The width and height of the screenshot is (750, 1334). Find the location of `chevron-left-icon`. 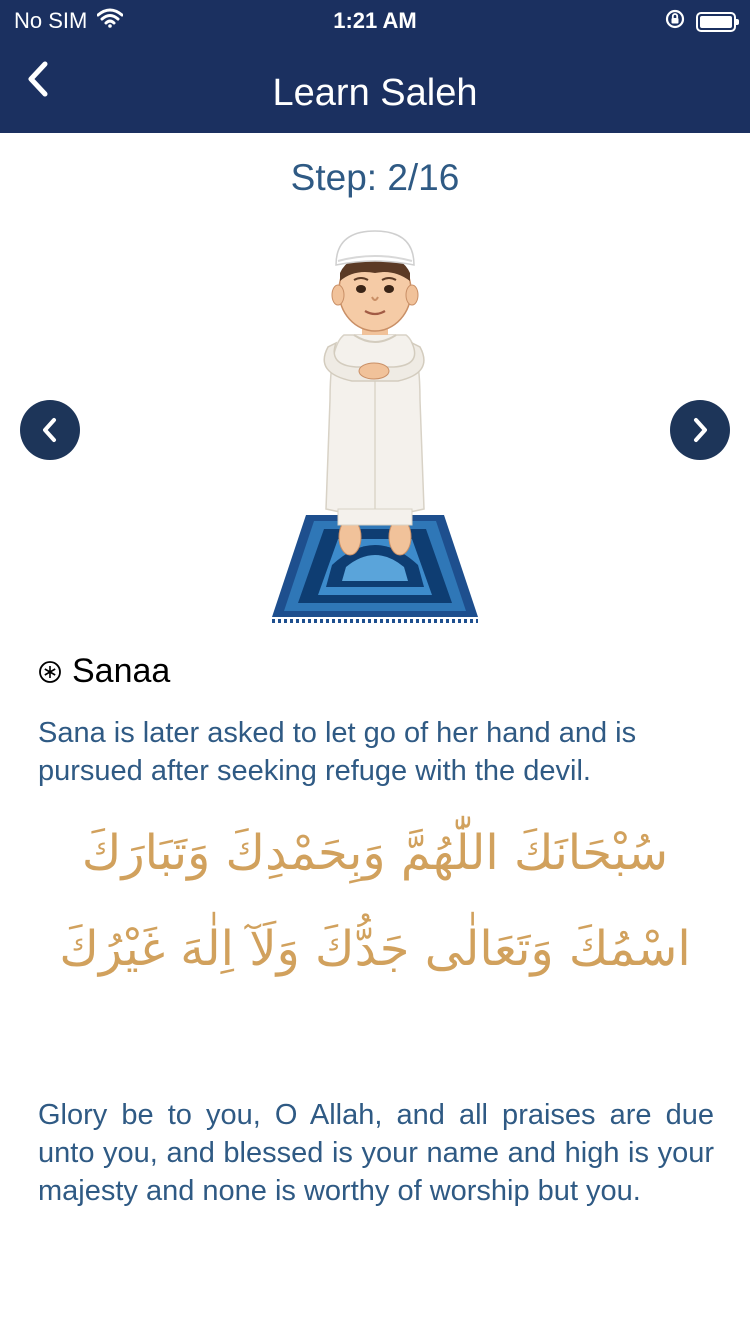

chevron-left-icon is located at coordinates (49, 430).